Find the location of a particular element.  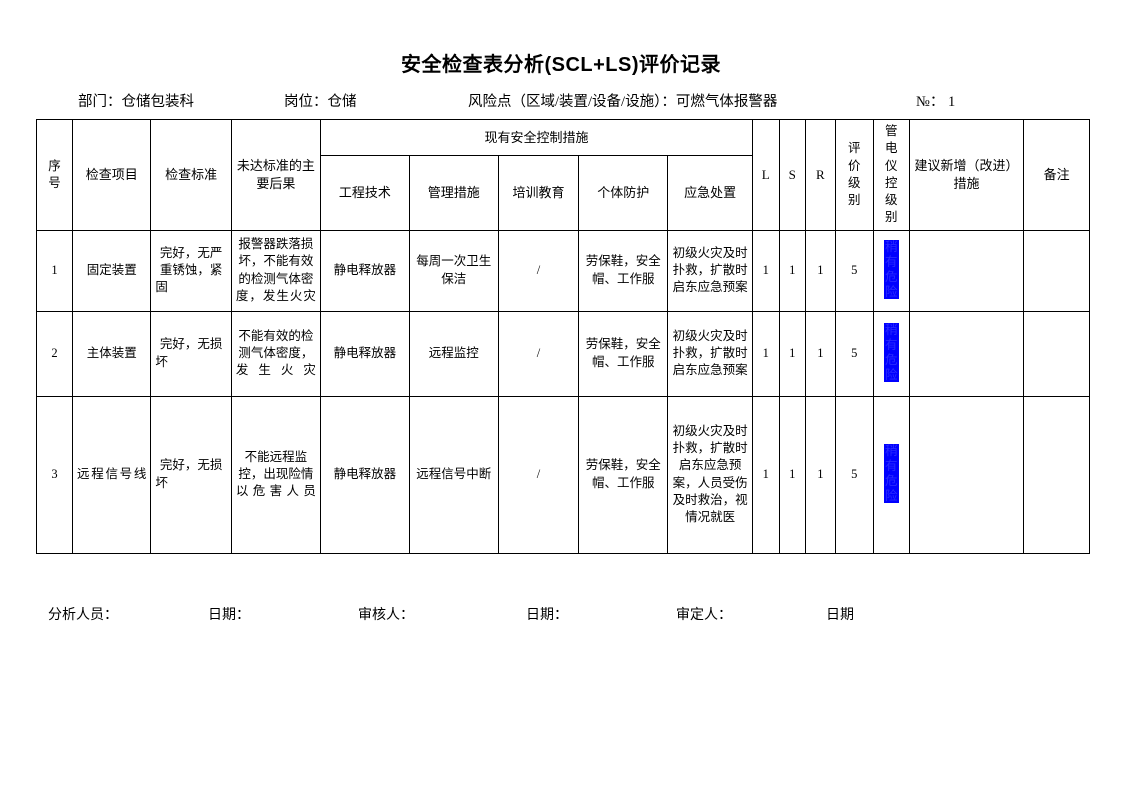

header-l: L is located at coordinates (766, 175).